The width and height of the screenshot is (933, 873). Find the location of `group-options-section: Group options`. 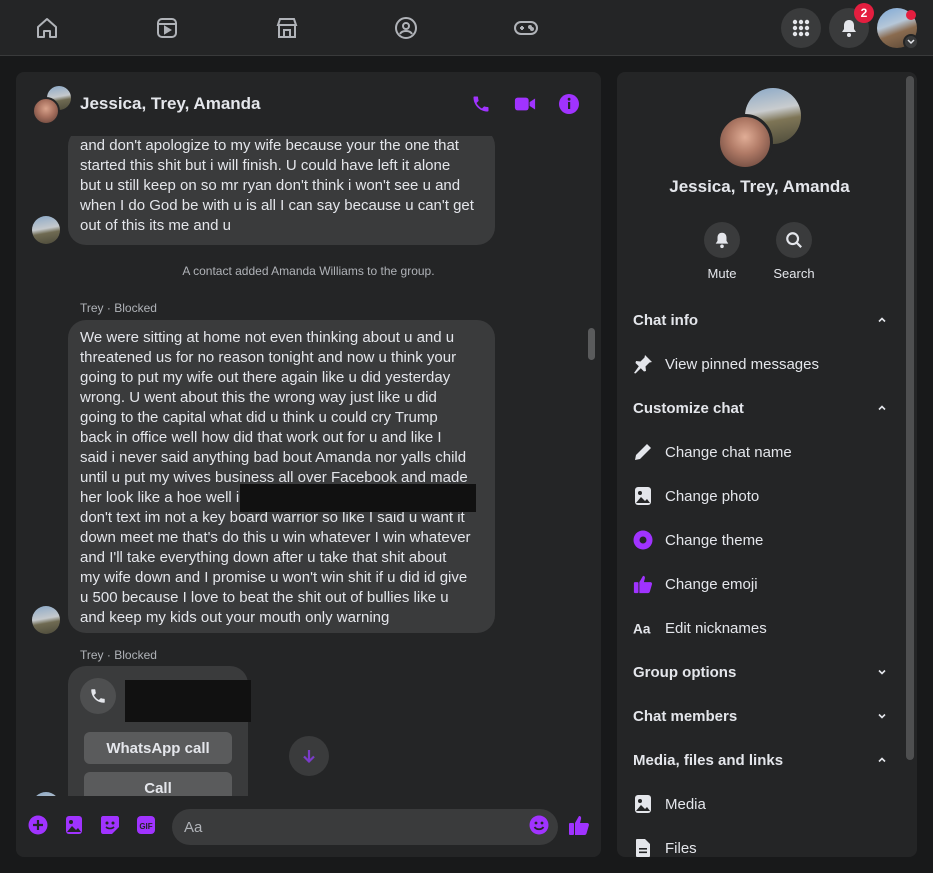

group-options-section: Group options is located at coordinates (760, 672).